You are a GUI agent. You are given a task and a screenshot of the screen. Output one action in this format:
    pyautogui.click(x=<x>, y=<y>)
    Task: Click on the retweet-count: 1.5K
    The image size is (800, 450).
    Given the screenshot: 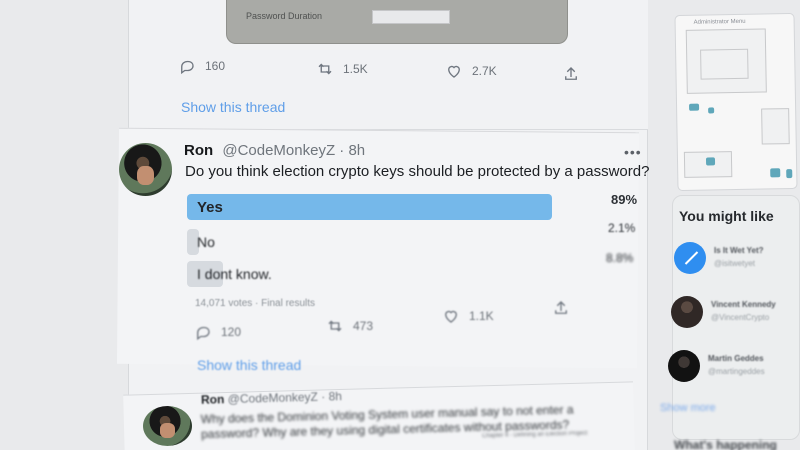 What is the action you would take?
    pyautogui.click(x=355, y=69)
    